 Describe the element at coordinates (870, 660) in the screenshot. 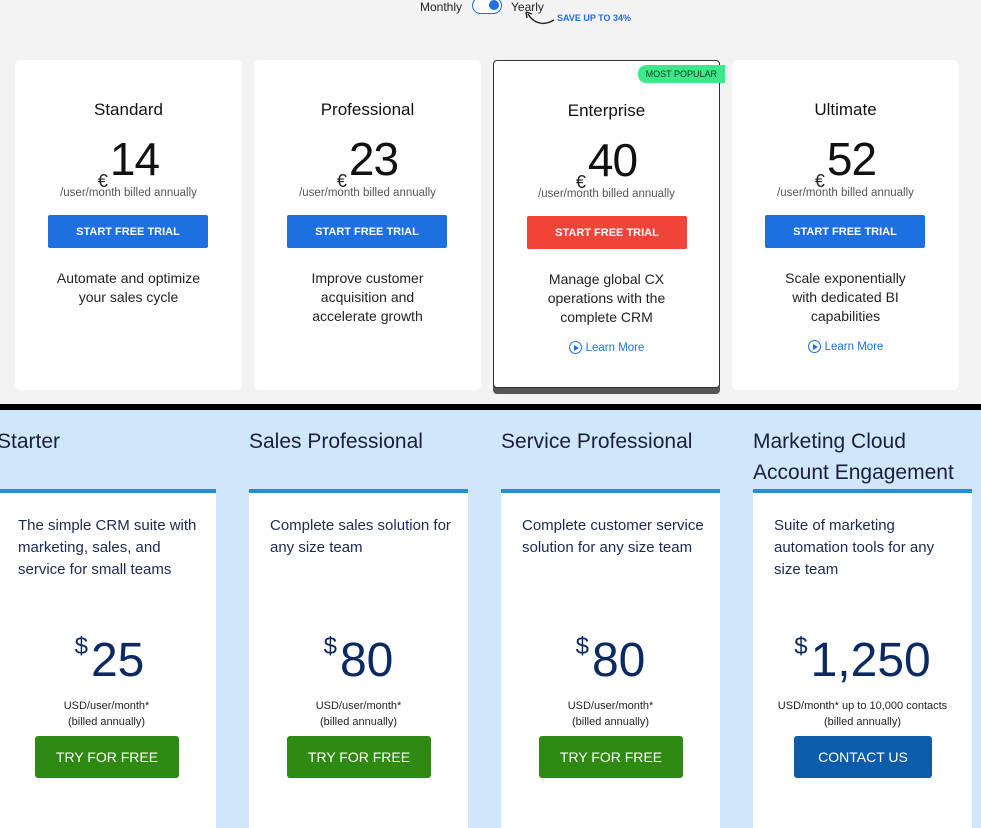

I see `price-amount: 1,250` at that location.